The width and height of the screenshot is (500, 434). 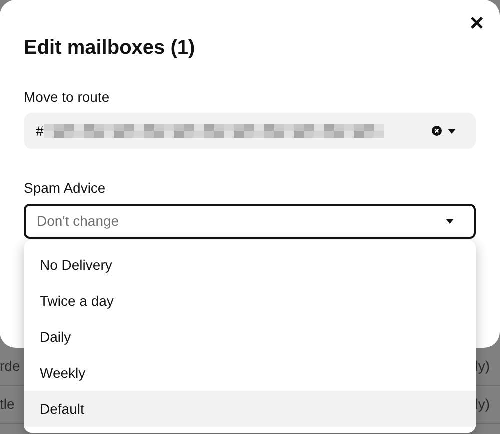 I want to click on table-cell-text: rde, so click(x=10, y=366).